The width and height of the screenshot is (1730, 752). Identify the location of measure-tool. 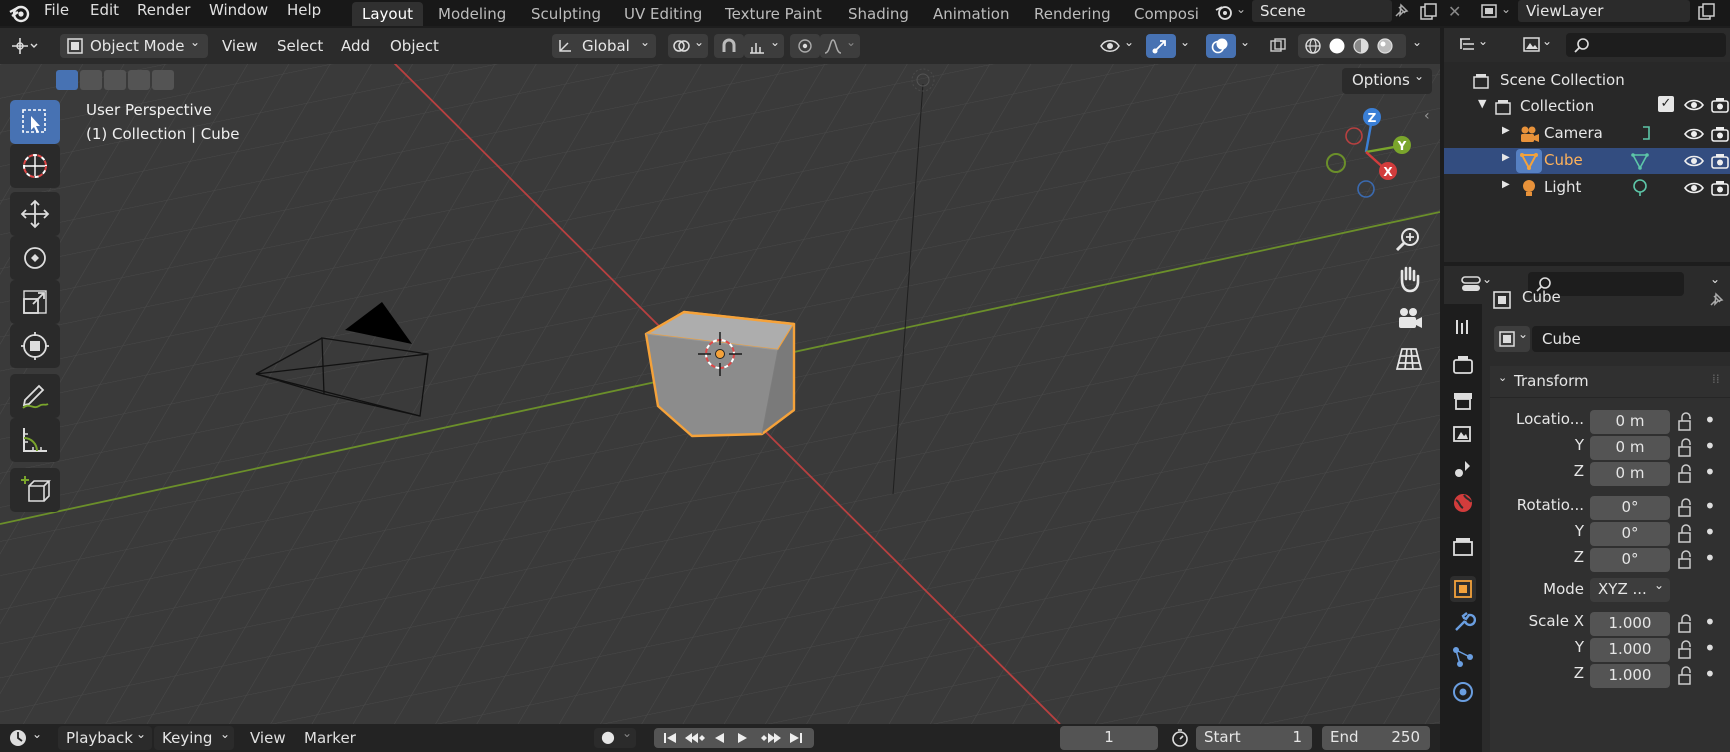
(35, 440).